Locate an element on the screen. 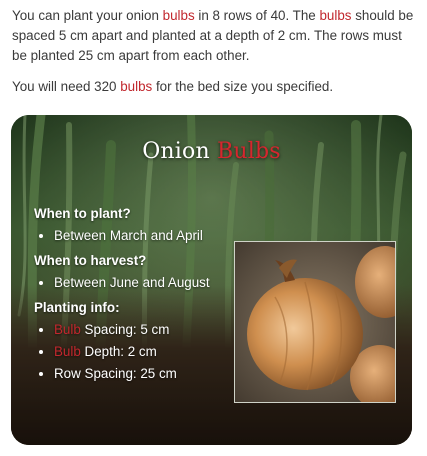 The width and height of the screenshot is (427, 456). summary-text-1: You can plant your onion is located at coordinates (87, 15).